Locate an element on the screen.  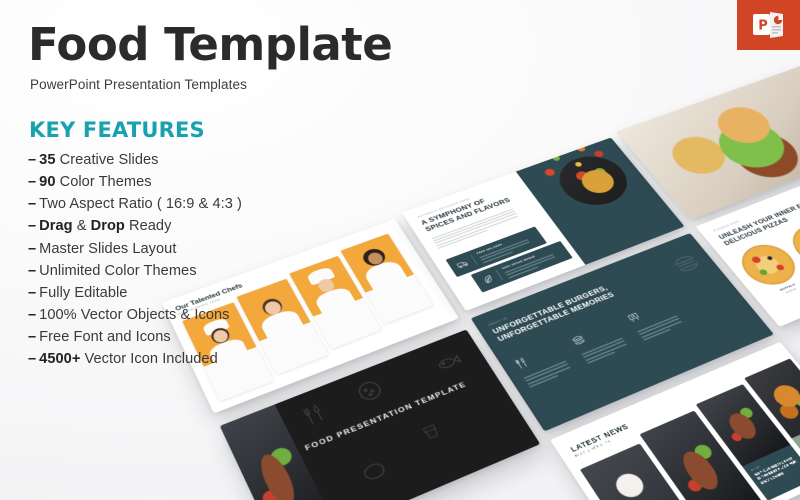
burger-doodle-icon is located at coordinates (686, 264).